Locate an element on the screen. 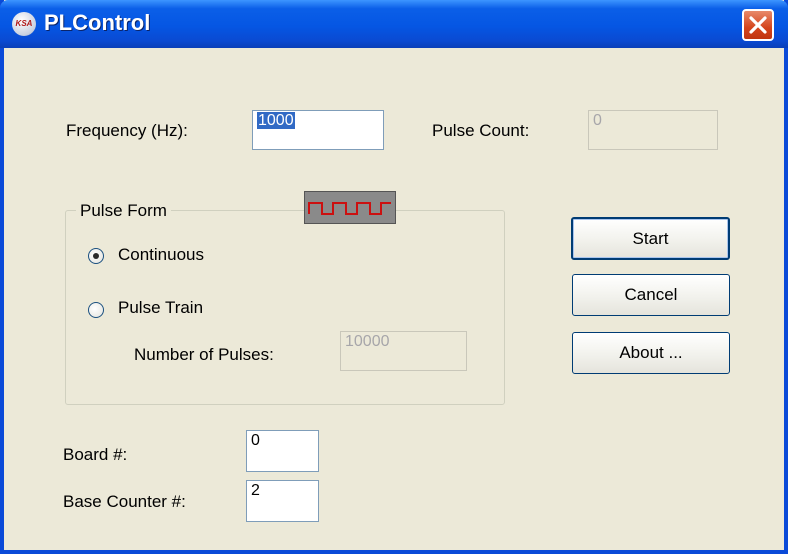  frequency-label: Frequency (Hz): is located at coordinates (127, 130).